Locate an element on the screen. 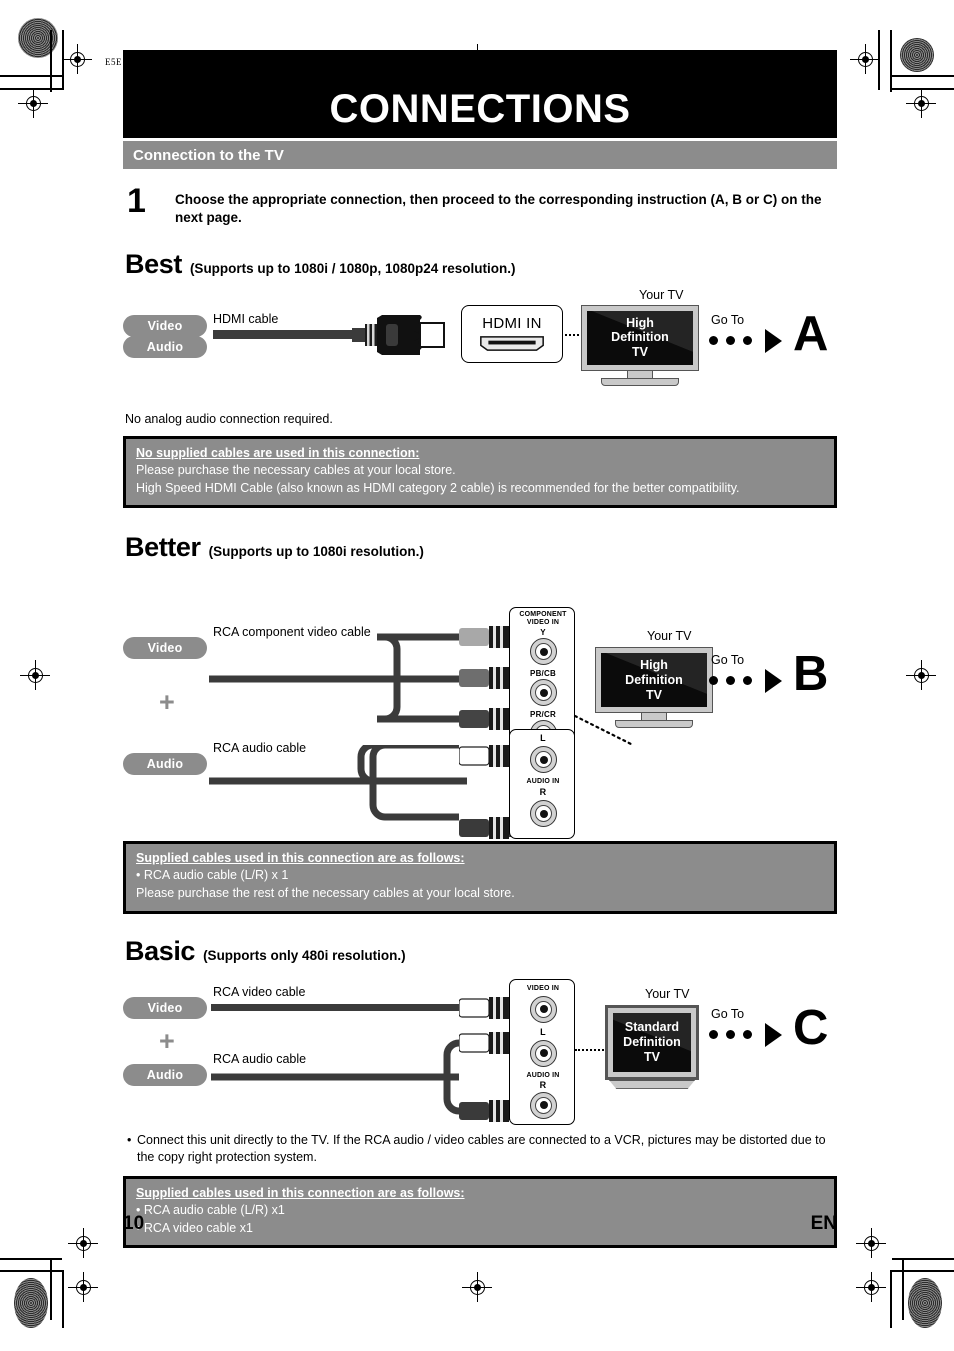 Image resolution: width=954 pixels, height=1351 pixels. tv-bezel-better: High Definition TV is located at coordinates (654, 680).